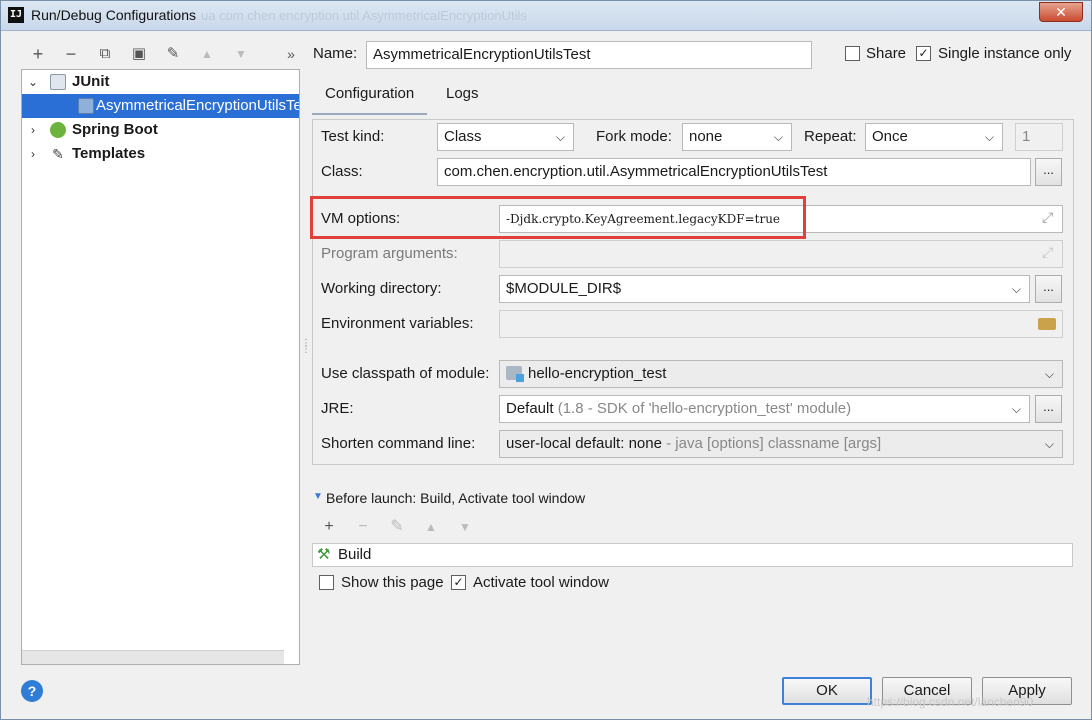 This screenshot has height=720, width=1092. Describe the element at coordinates (597, 373) in the screenshot. I see `classpath-module-value: hello-encryption_test` at that location.